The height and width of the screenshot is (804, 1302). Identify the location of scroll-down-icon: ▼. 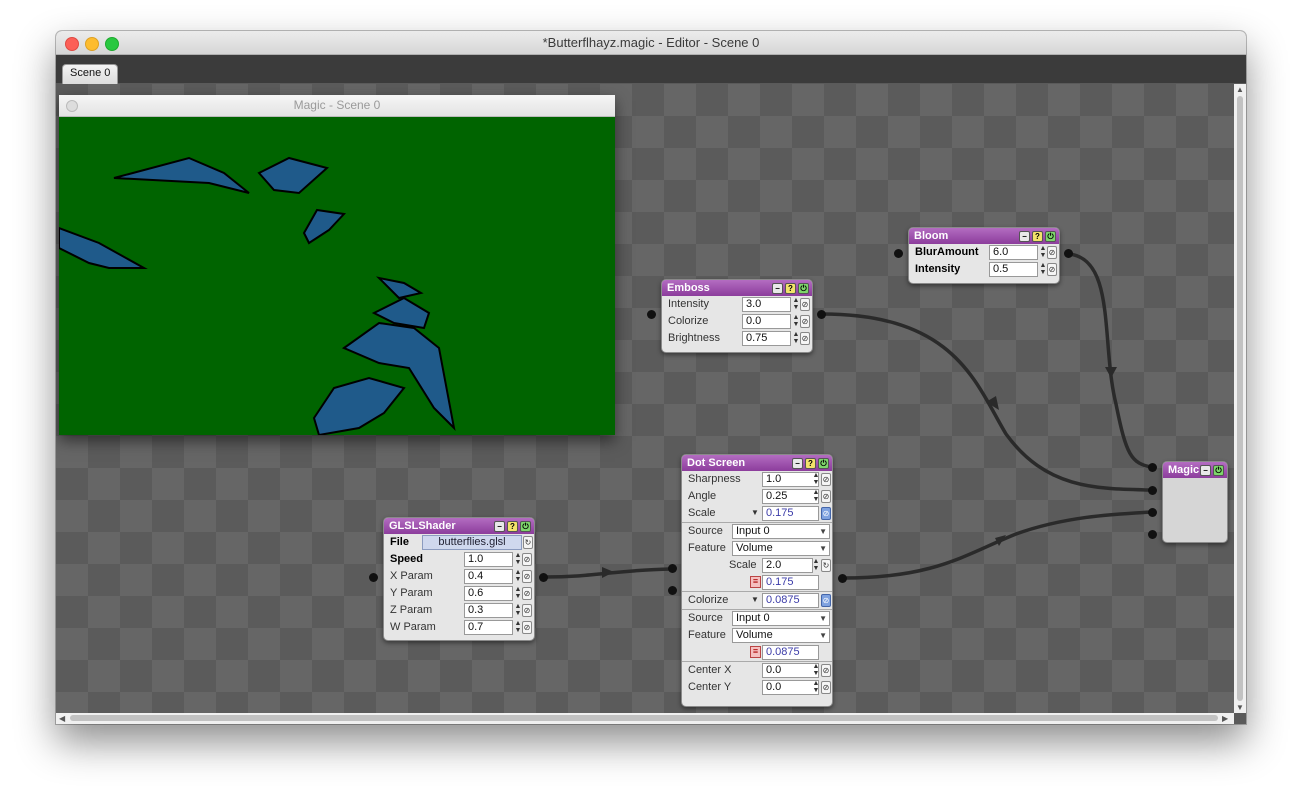
(1240, 707).